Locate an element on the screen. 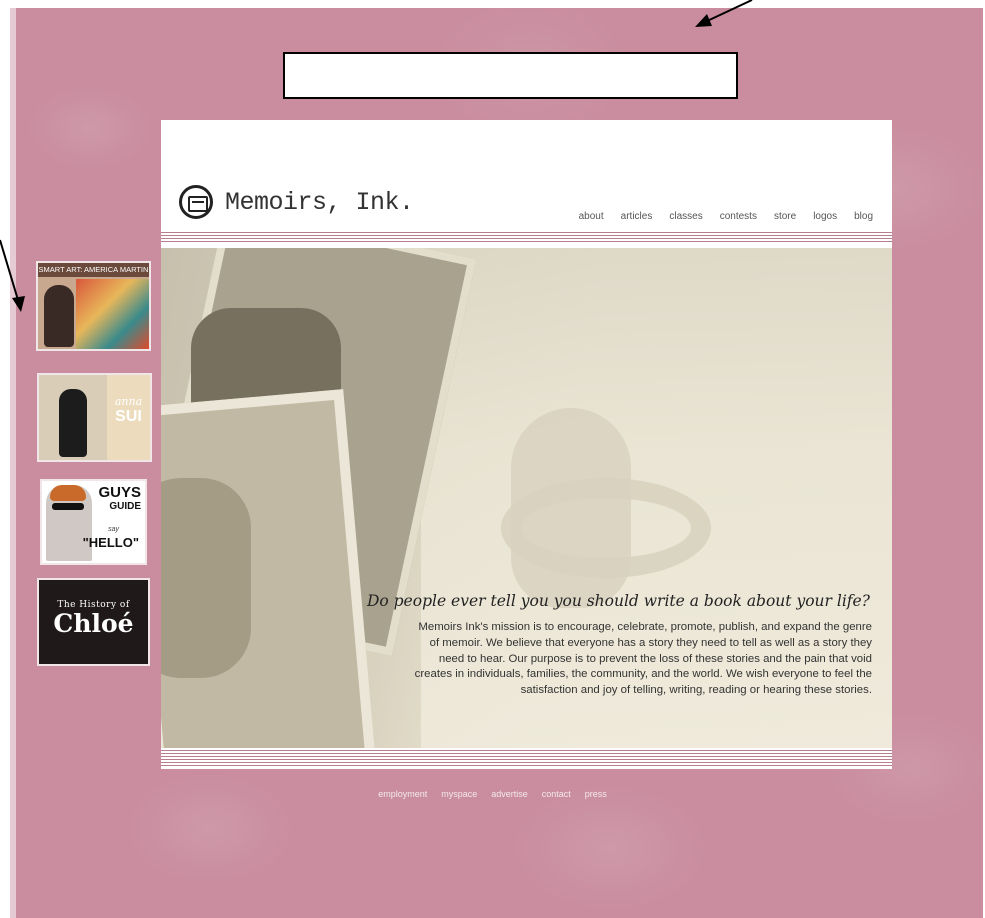  nav-blog: blog is located at coordinates (863, 216).